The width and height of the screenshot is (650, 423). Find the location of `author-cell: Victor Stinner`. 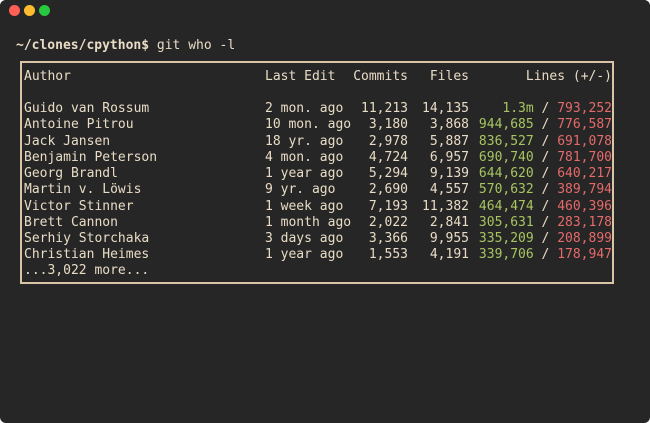

author-cell: Victor Stinner is located at coordinates (79, 206).